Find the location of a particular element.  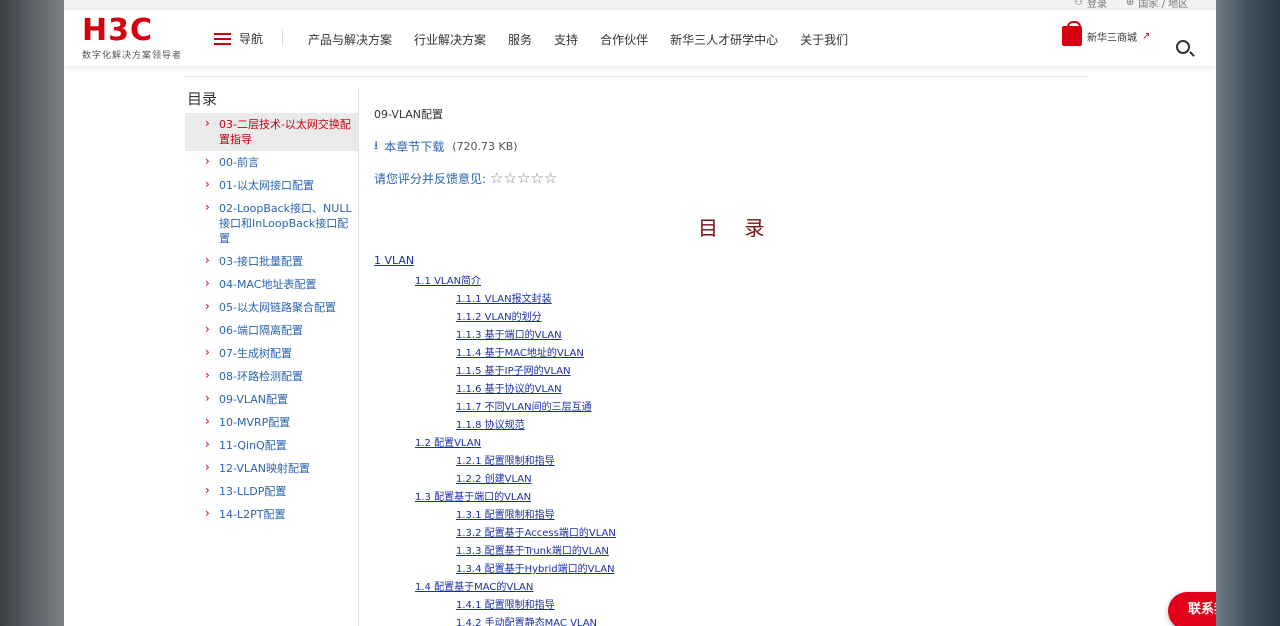

sidebar-item: › 11-QinQ配置 is located at coordinates (271, 445).